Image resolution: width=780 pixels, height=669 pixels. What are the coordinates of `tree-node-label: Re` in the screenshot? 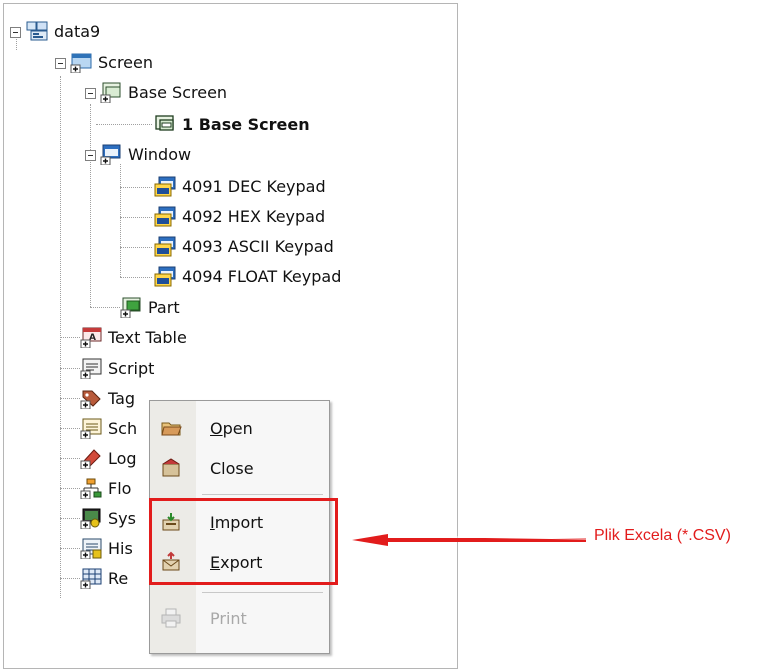 It's located at (118, 578).